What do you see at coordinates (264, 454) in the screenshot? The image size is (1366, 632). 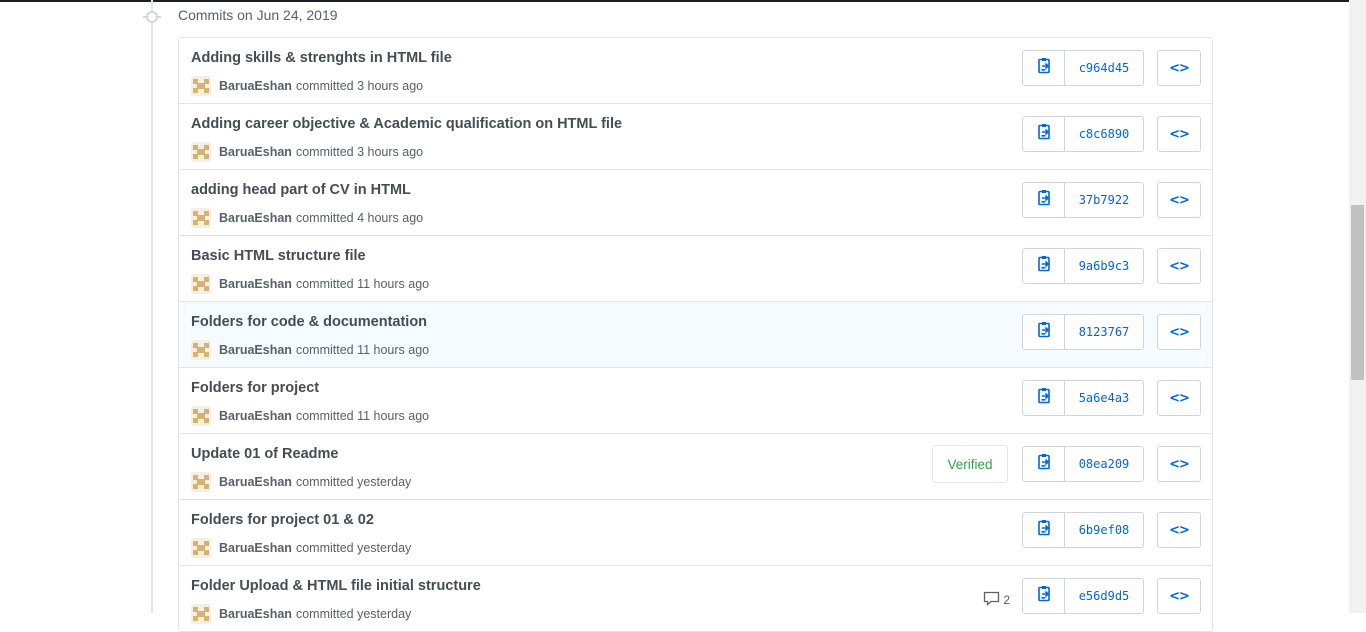 I see `commit-message-link: Update 01 of Readme` at bounding box center [264, 454].